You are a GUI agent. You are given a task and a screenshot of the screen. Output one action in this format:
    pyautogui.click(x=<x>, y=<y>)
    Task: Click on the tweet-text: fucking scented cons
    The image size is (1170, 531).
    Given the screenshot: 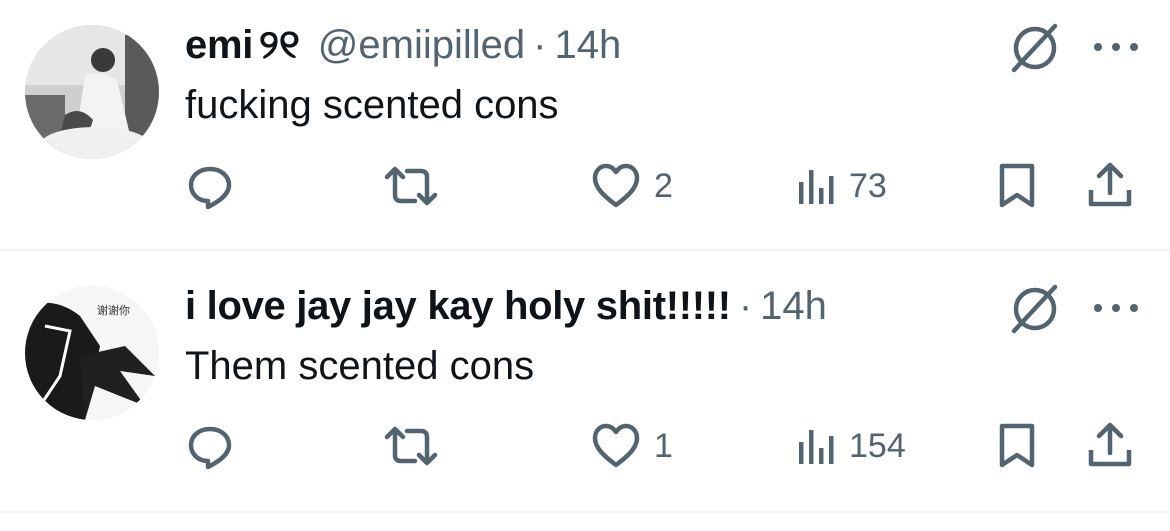 What is the action you would take?
    pyautogui.click(x=372, y=105)
    